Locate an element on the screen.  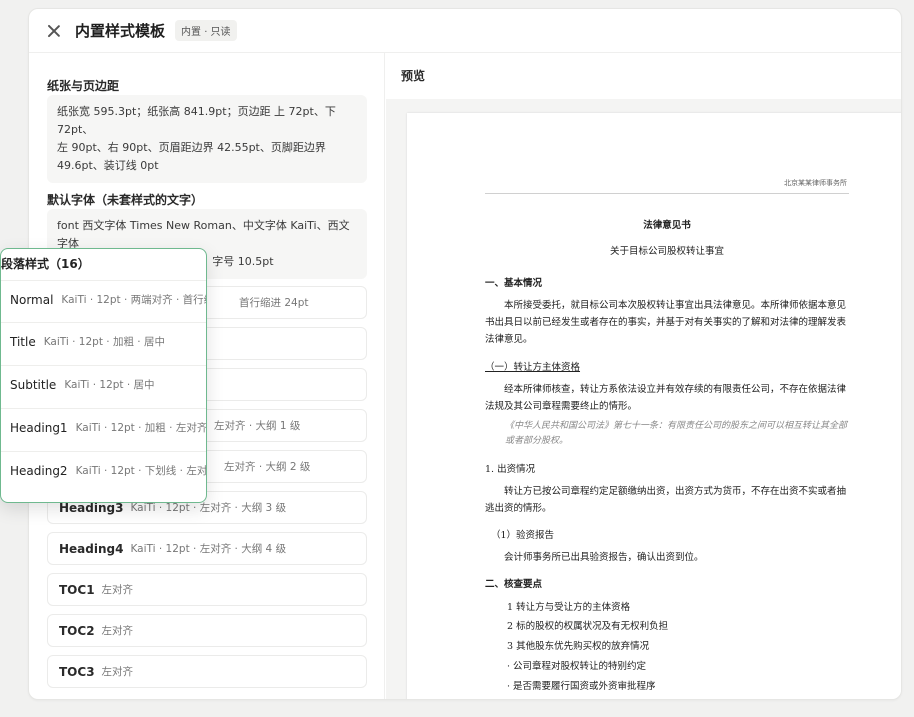
checklist-item: 1 转让方与受让方的主体资格 is located at coordinates (569, 607).